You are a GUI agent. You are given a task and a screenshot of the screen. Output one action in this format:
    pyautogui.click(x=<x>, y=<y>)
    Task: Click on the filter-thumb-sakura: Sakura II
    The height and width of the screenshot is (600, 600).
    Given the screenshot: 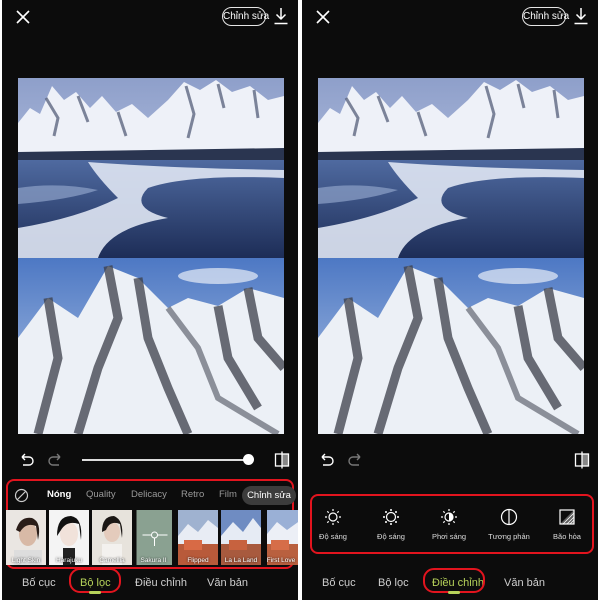 What is the action you would take?
    pyautogui.click(x=153, y=537)
    